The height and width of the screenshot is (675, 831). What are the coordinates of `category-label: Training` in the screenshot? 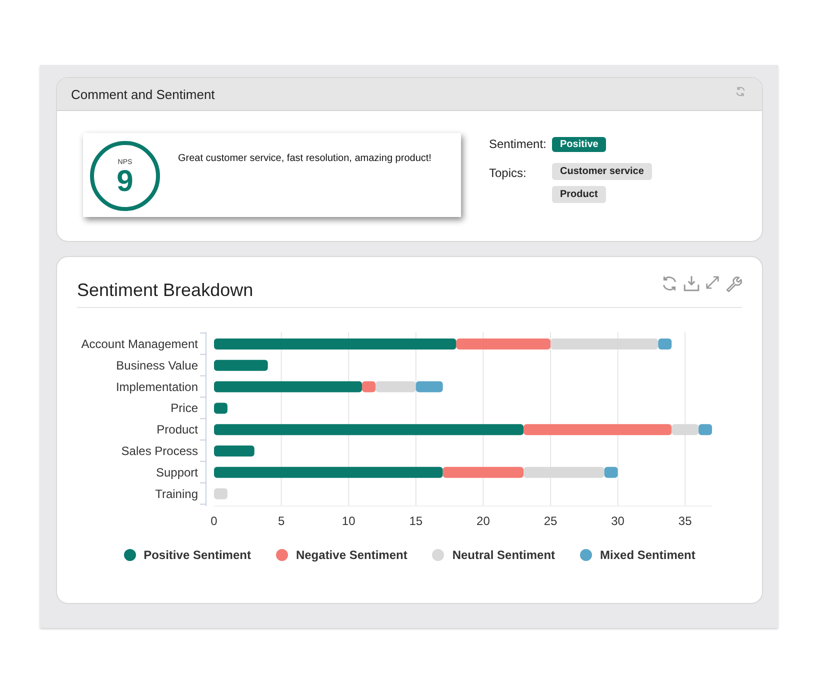 It's located at (176, 493).